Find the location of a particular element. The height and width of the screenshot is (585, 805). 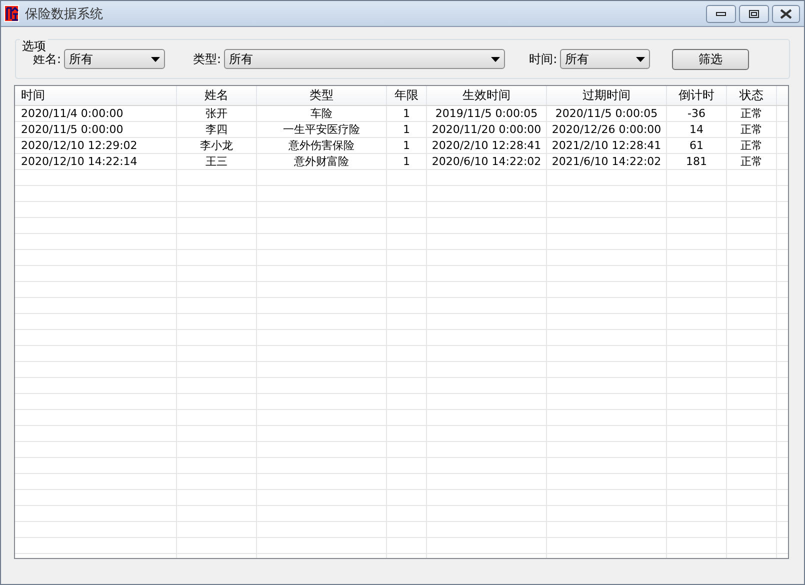

table-cell: 李四 is located at coordinates (217, 130).